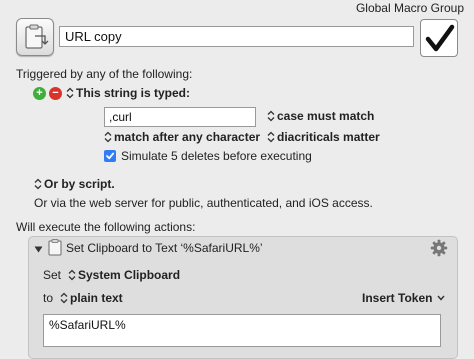  I want to click on match-position-popup: match after any character, so click(182, 137).